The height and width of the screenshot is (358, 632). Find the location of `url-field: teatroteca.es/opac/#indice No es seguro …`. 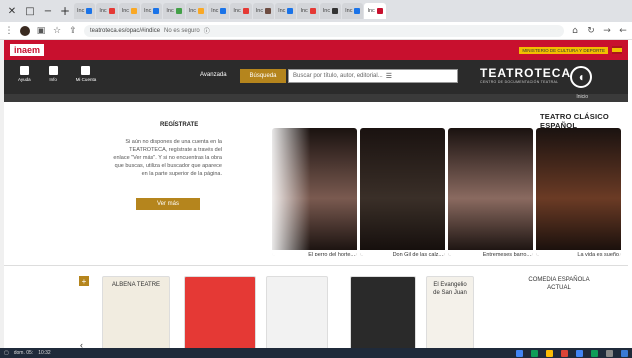

url-field: teatroteca.es/opac/#indice No es seguro … is located at coordinates (324, 30).